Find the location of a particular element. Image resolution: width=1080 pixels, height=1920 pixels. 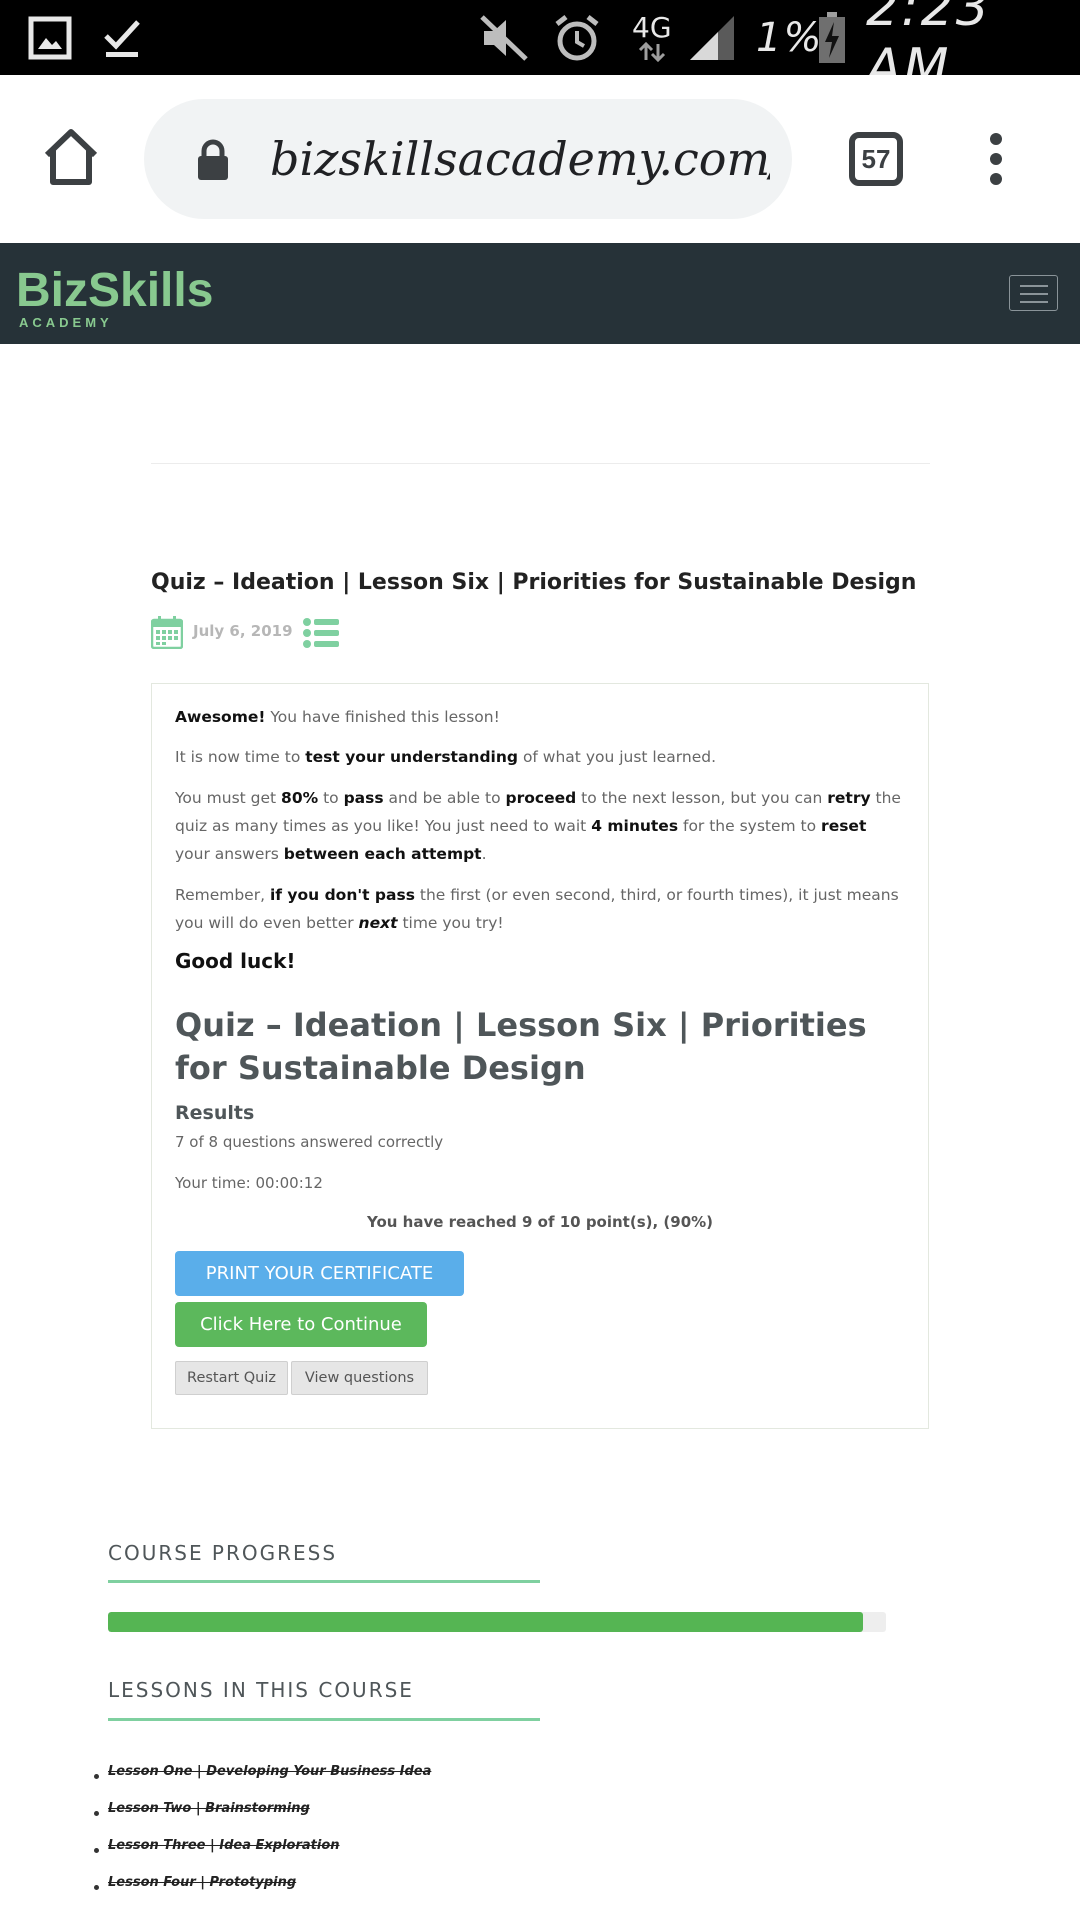

site-header: BizSkills ACADEMY is located at coordinates (540, 293).